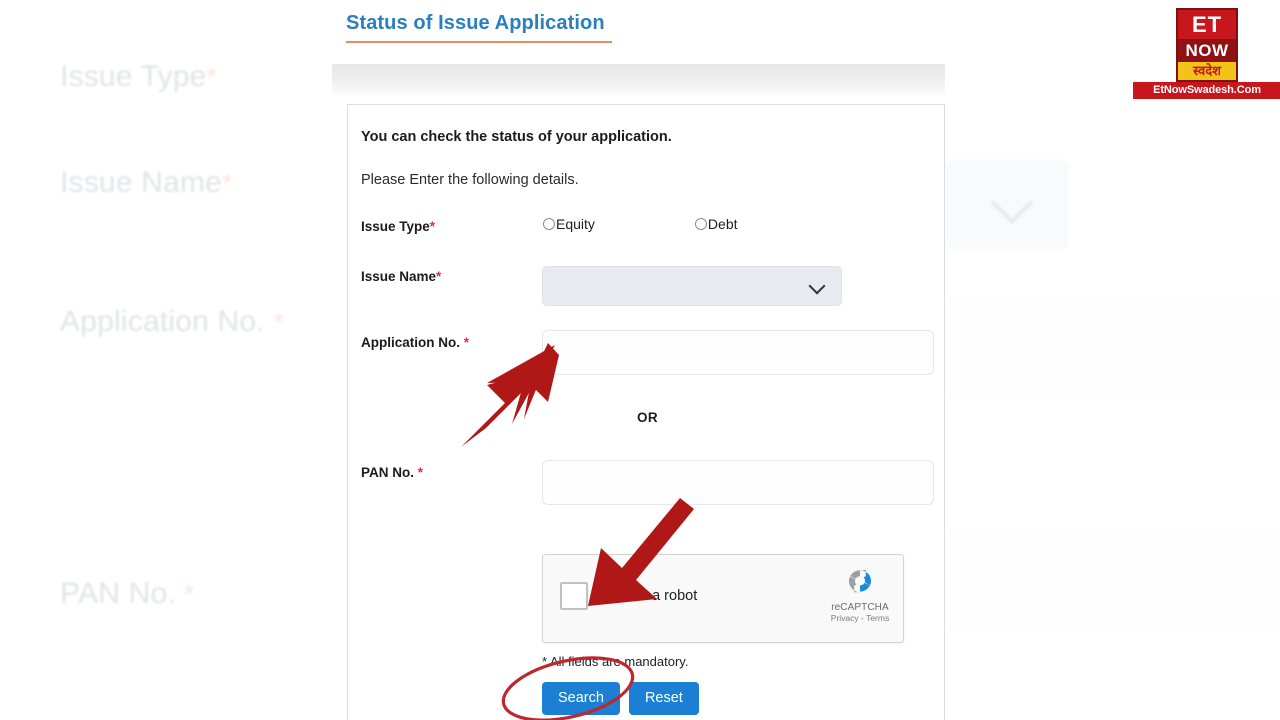  Describe the element at coordinates (1207, 72) in the screenshot. I see `logo-line-swadesh: स्वदेश` at that location.